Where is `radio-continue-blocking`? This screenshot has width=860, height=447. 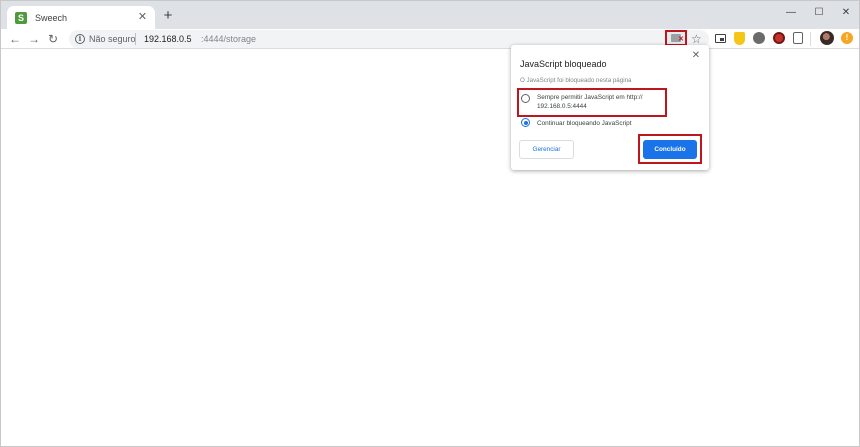 radio-continue-blocking is located at coordinates (525, 122).